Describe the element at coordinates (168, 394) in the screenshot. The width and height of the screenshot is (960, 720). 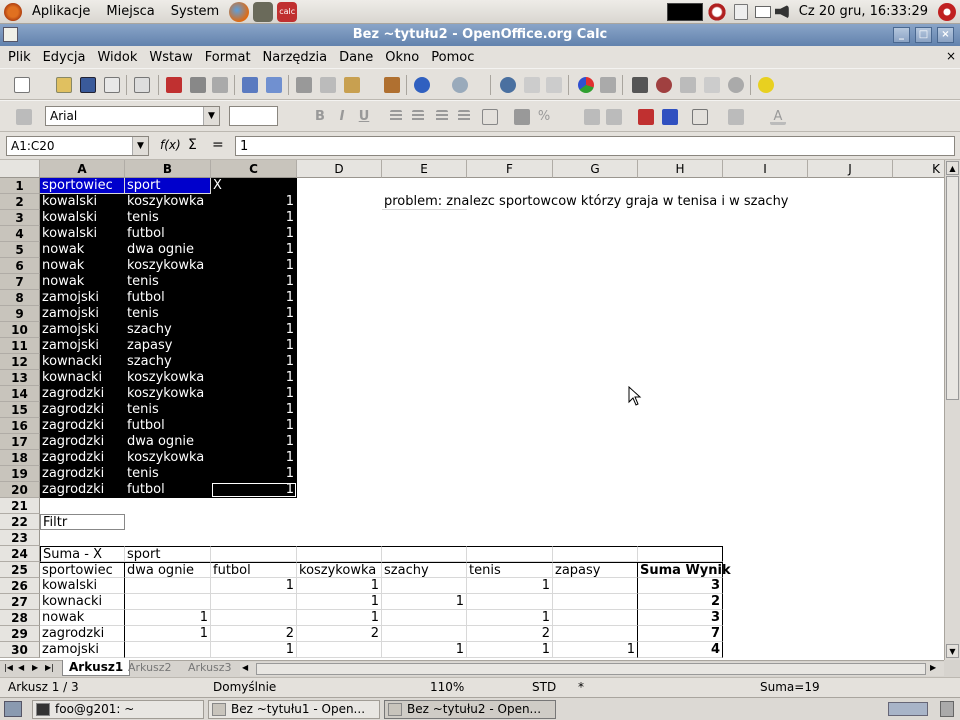
I see `cell-b14: koszykowka` at that location.